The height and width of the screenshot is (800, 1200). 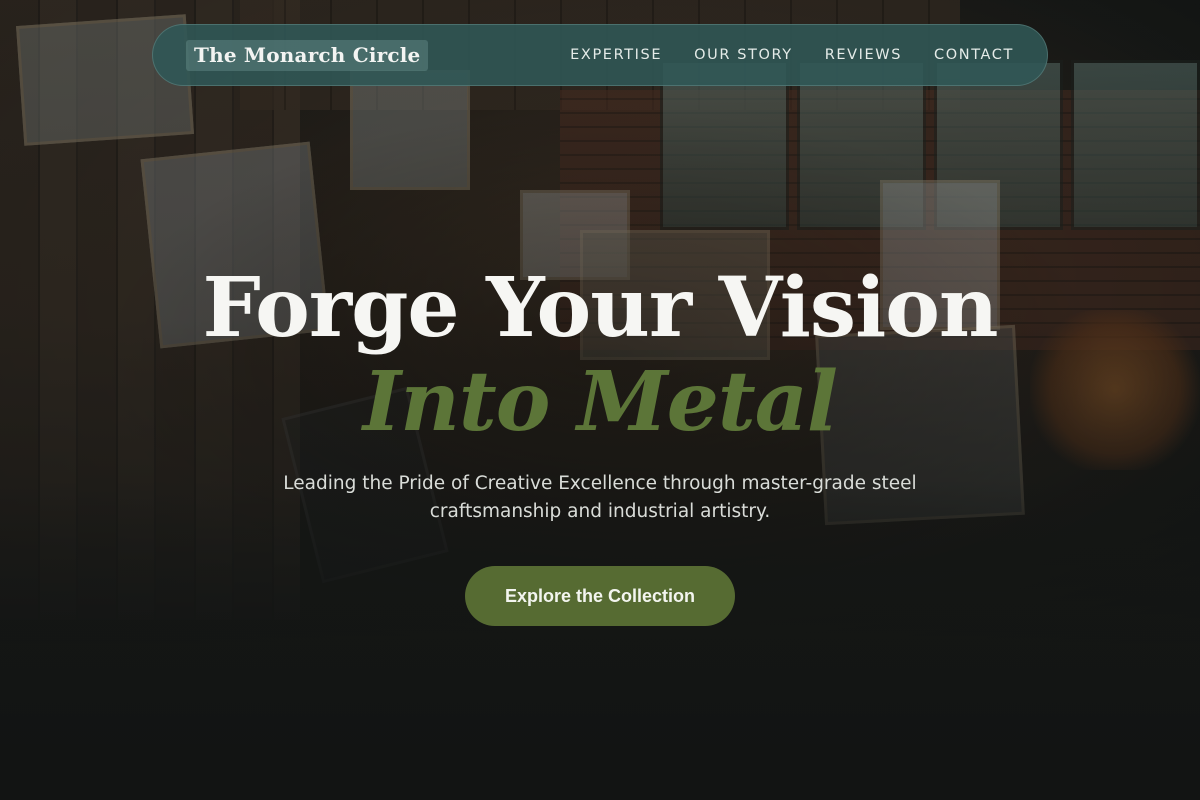 What do you see at coordinates (616, 55) in the screenshot?
I see `nav-link-expertise: EXPERTISE` at bounding box center [616, 55].